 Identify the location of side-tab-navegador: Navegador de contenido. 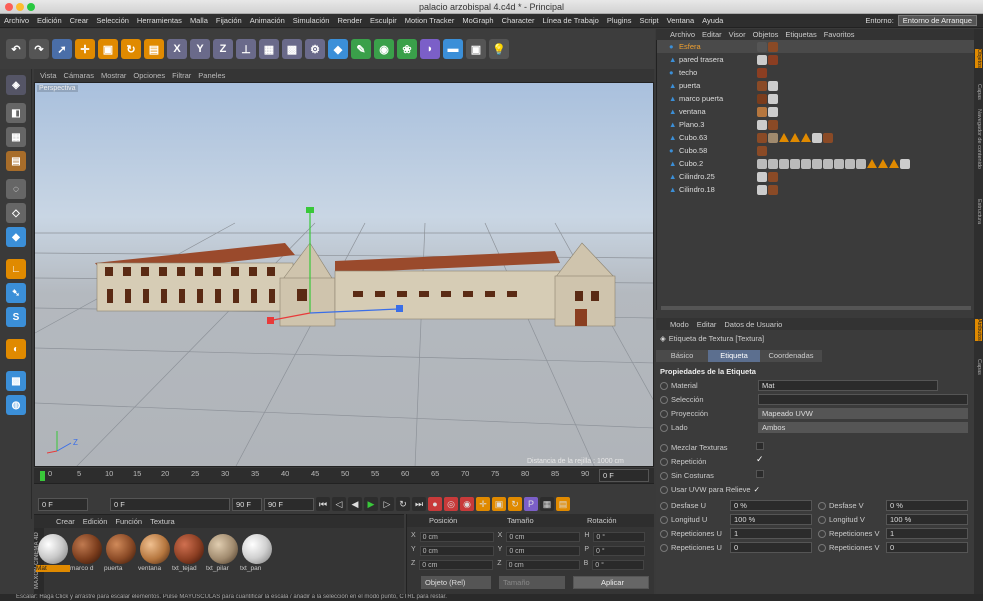
(978, 139).